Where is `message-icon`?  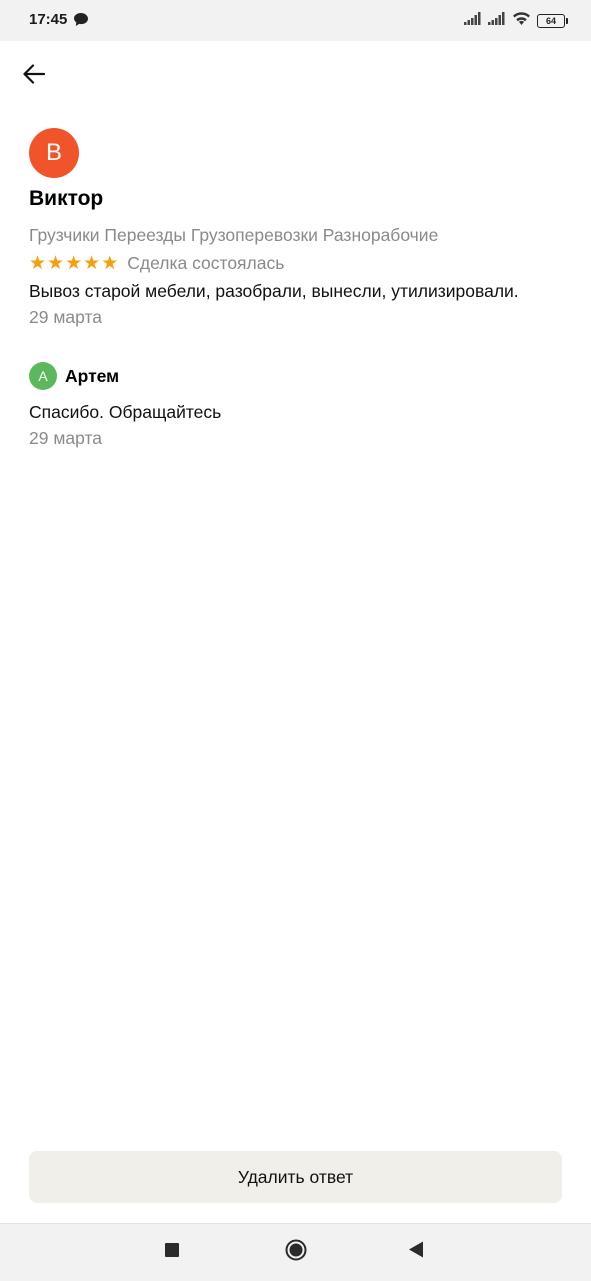
message-icon is located at coordinates (81, 22).